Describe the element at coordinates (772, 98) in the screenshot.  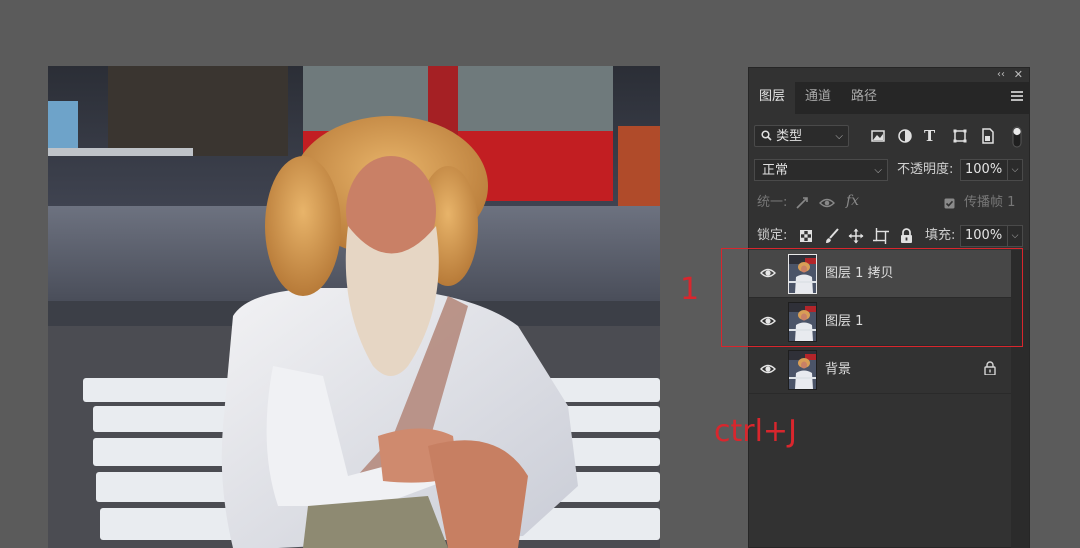
I see `tab-layers: 图层` at that location.